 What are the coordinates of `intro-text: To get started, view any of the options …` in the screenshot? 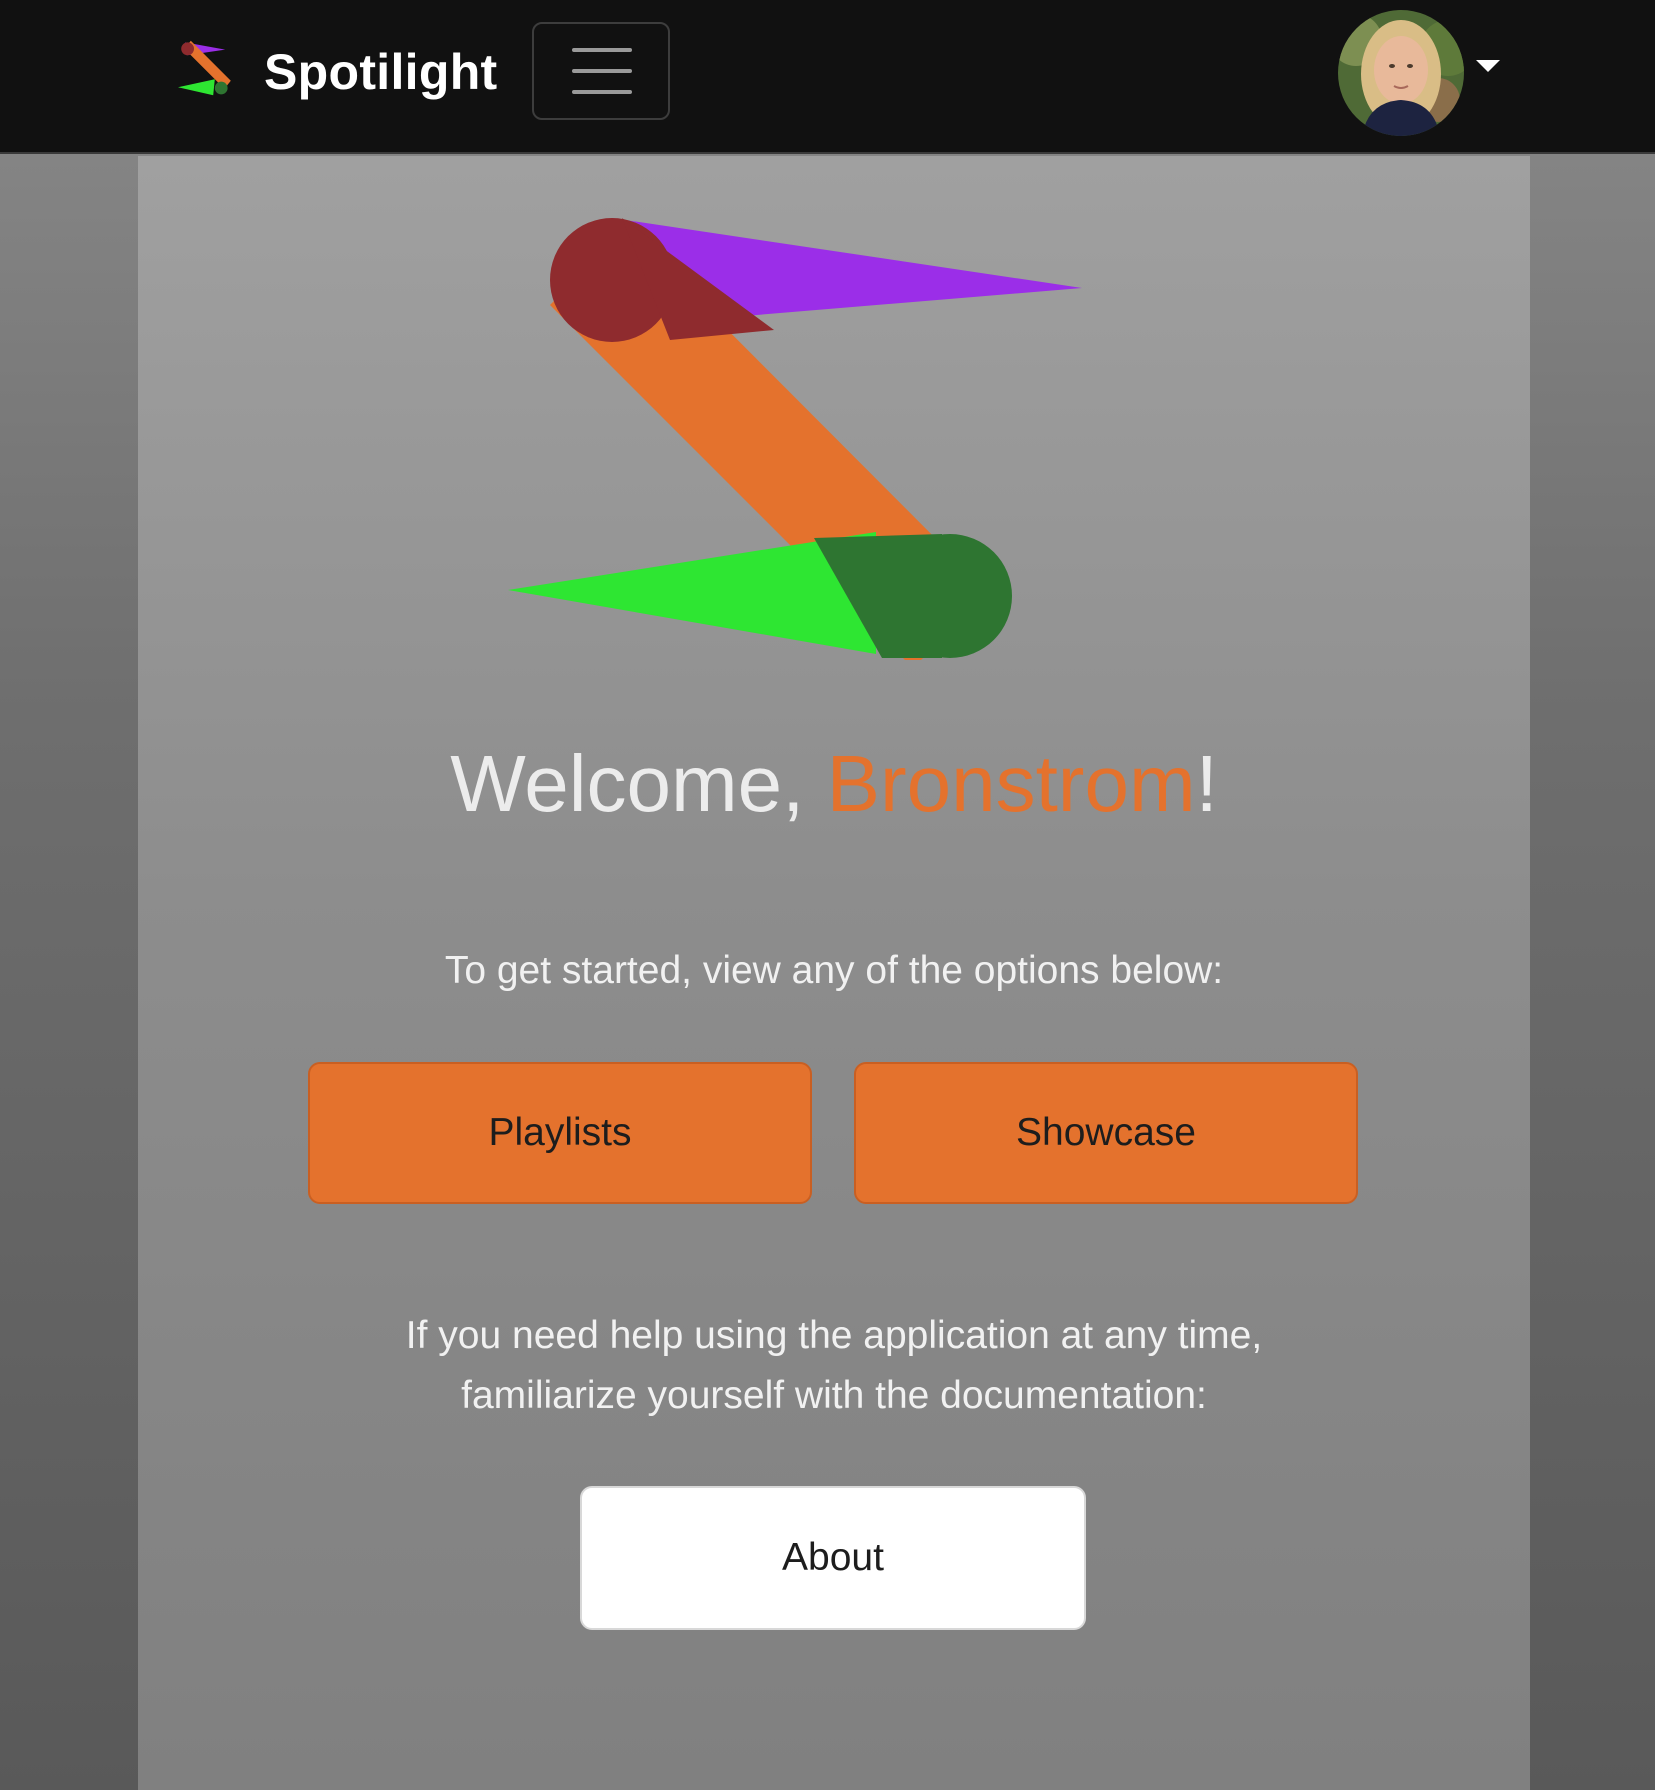 It's located at (834, 970).